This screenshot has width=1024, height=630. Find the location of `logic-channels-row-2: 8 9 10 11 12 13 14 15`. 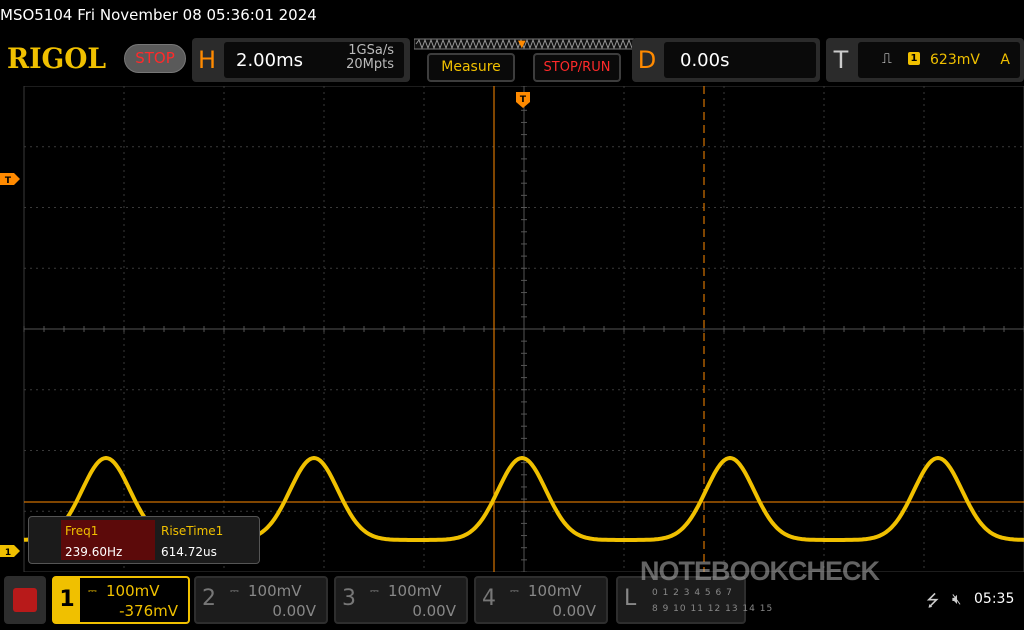

logic-channels-row-2: 8 9 10 11 12 13 14 15 is located at coordinates (713, 609).